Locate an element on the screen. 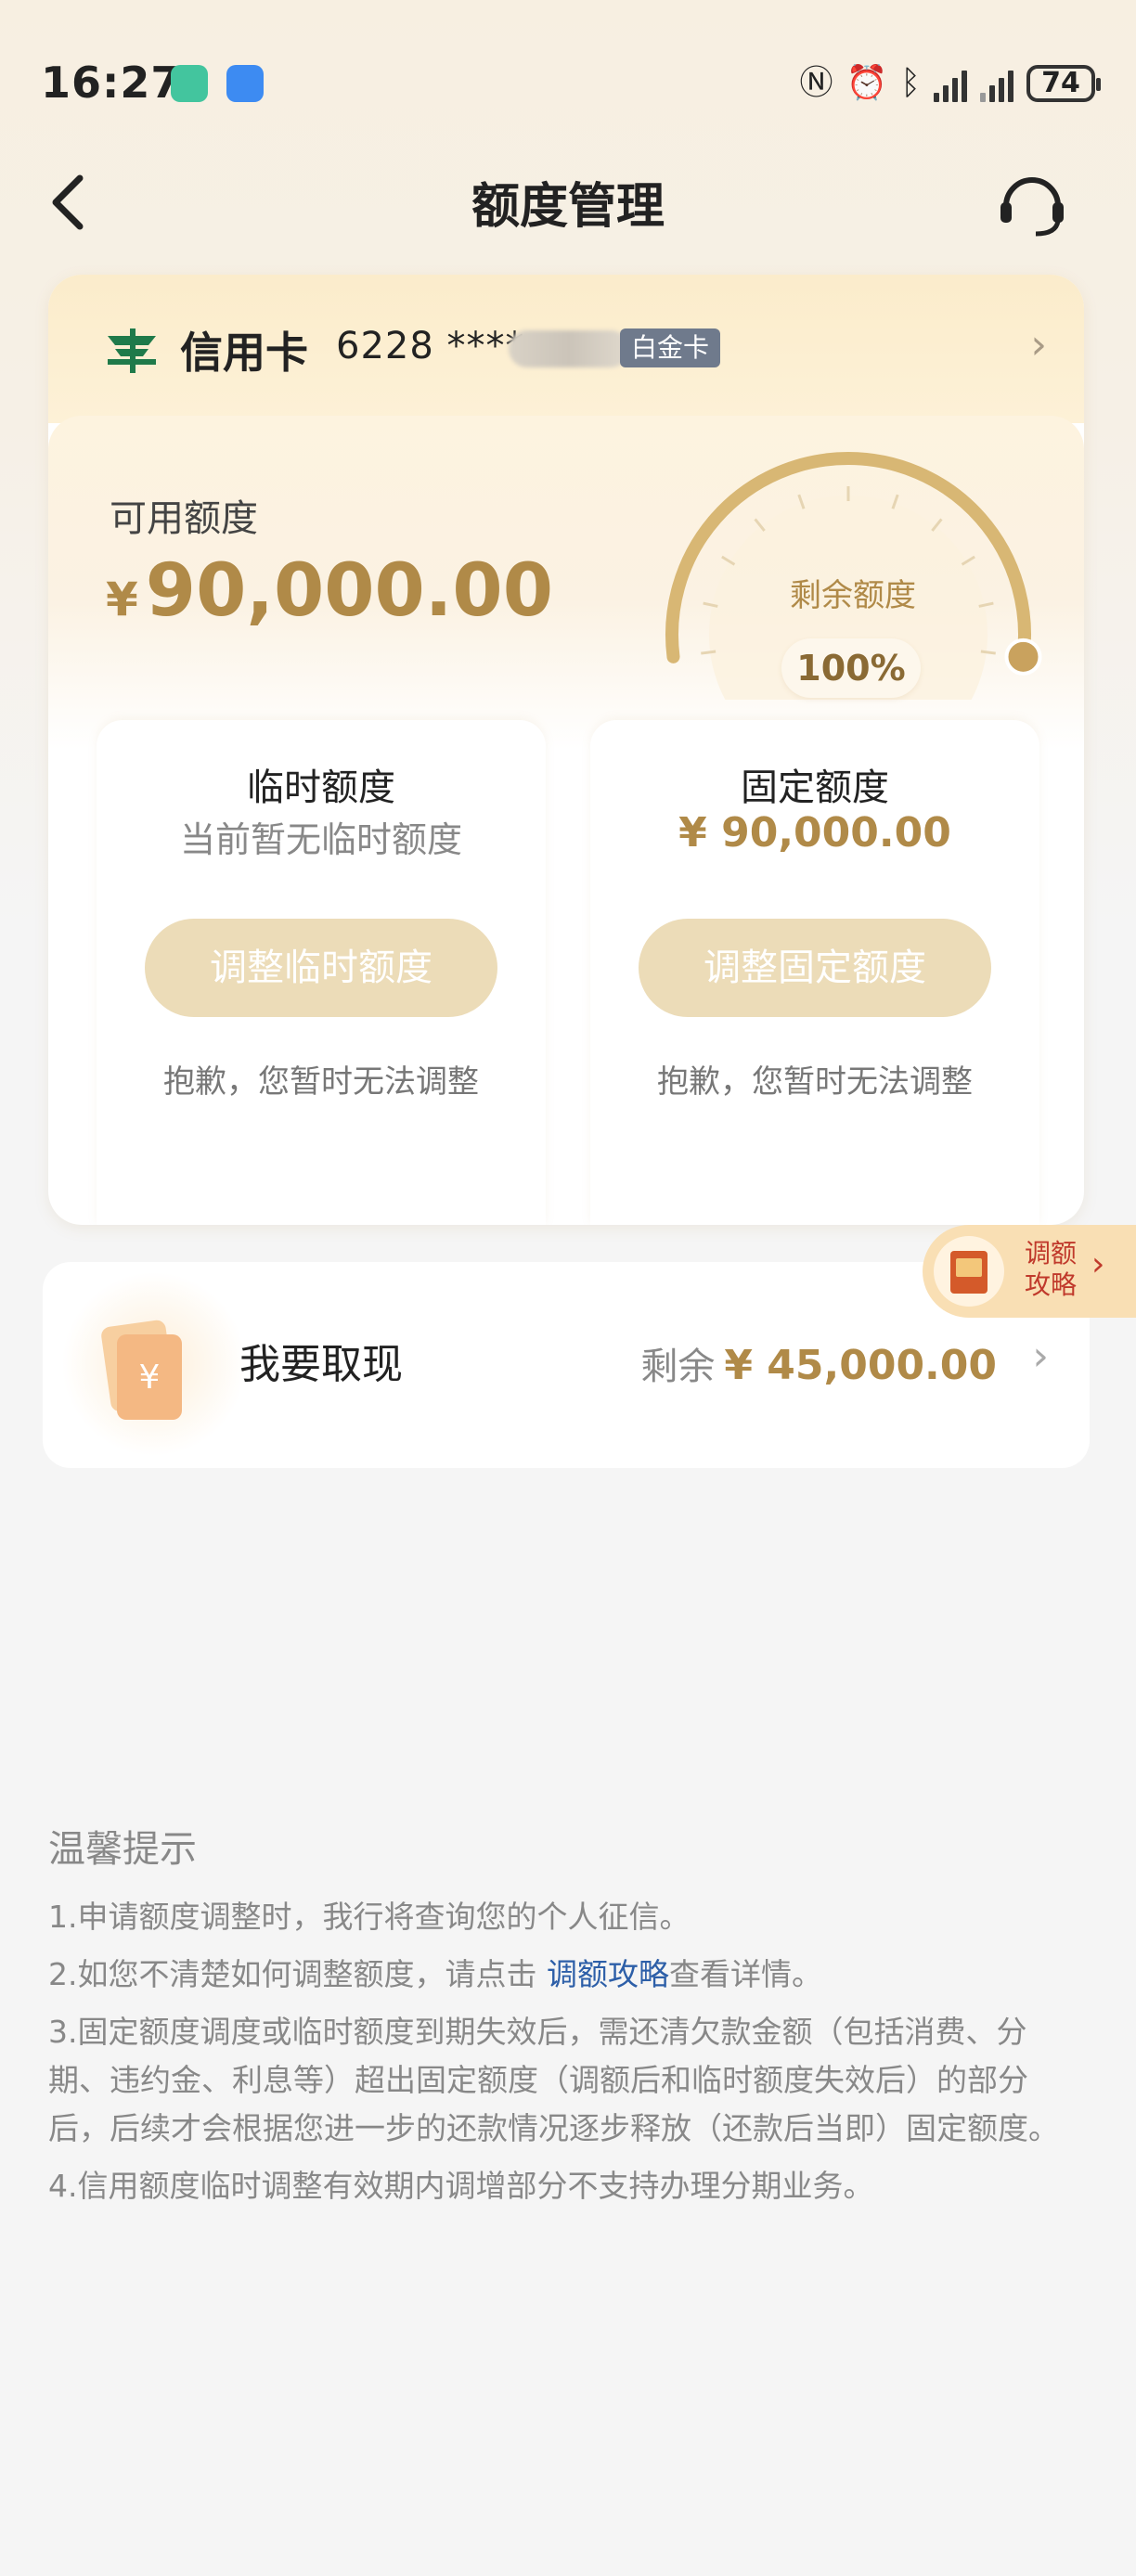  bluetooth-icon: ᛒ is located at coordinates (910, 83).